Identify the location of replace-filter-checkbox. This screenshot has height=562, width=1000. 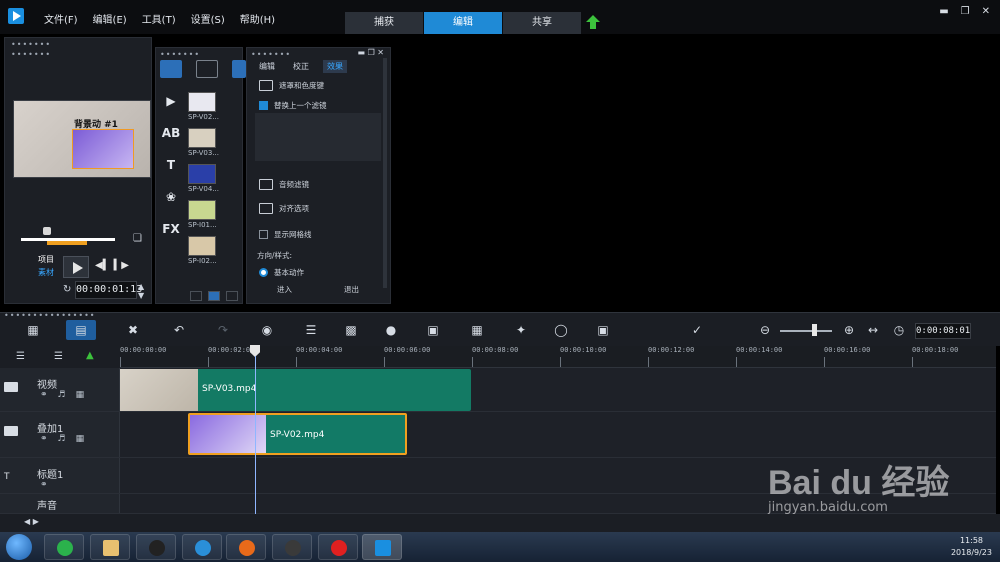
(263, 105).